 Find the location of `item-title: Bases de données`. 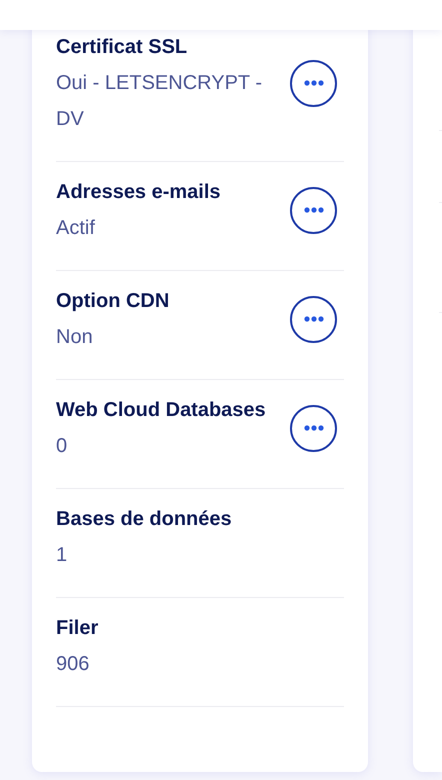

item-title: Bases de données is located at coordinates (144, 519).